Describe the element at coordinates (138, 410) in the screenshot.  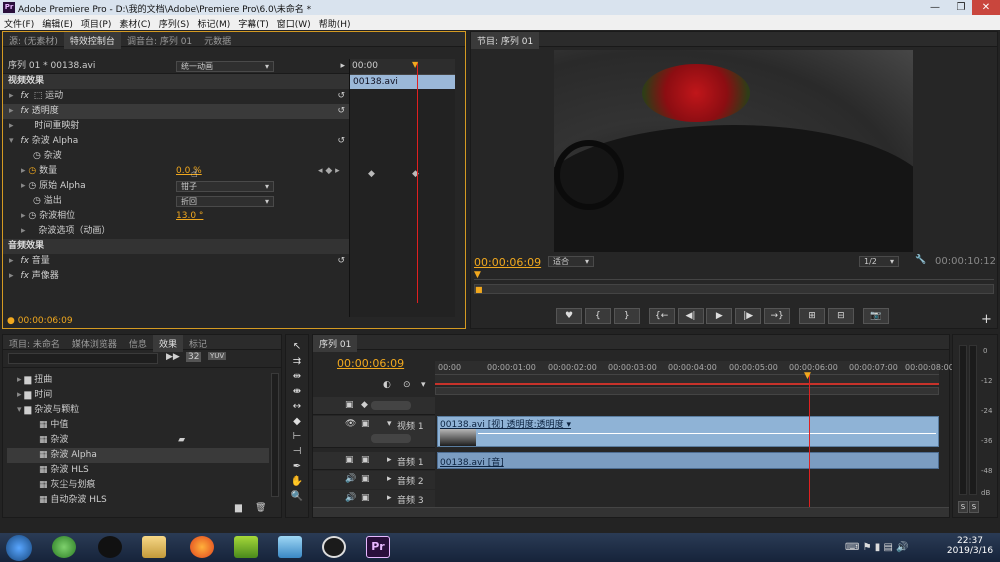
I see `tree-item: ▾ ▆ 杂波与颗粒` at that location.